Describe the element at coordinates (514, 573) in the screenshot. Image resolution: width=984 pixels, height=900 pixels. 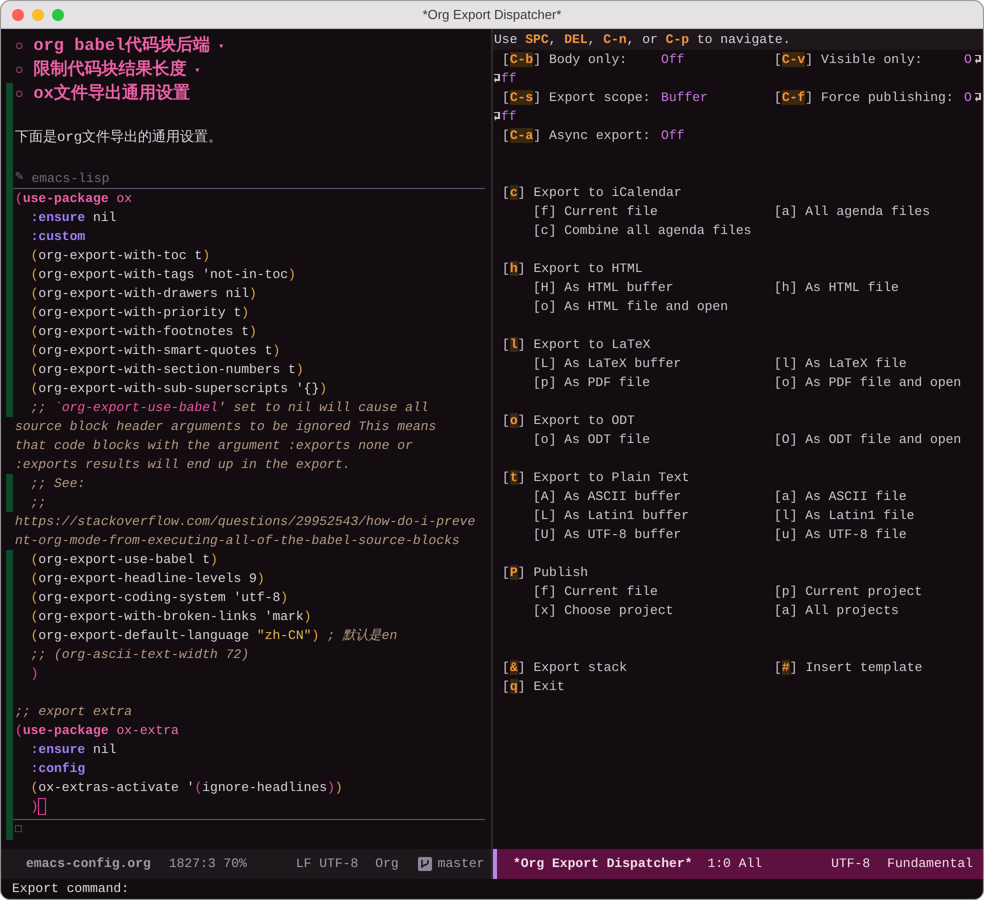
I see `key-hint: [P]` at that location.